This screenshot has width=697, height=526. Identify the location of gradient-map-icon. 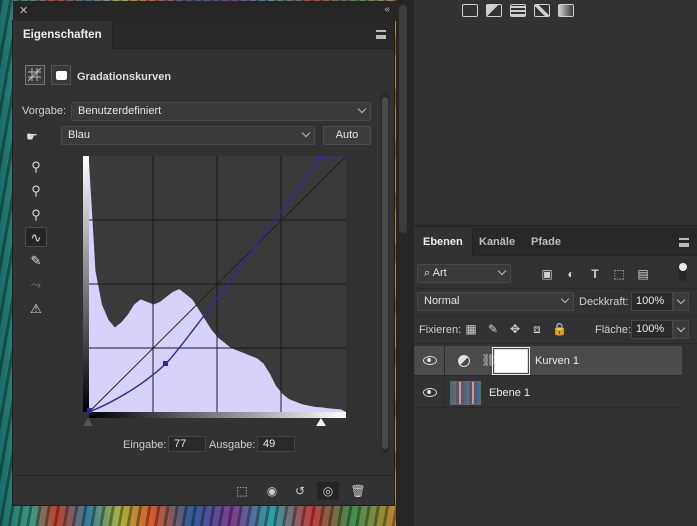
(566, 10).